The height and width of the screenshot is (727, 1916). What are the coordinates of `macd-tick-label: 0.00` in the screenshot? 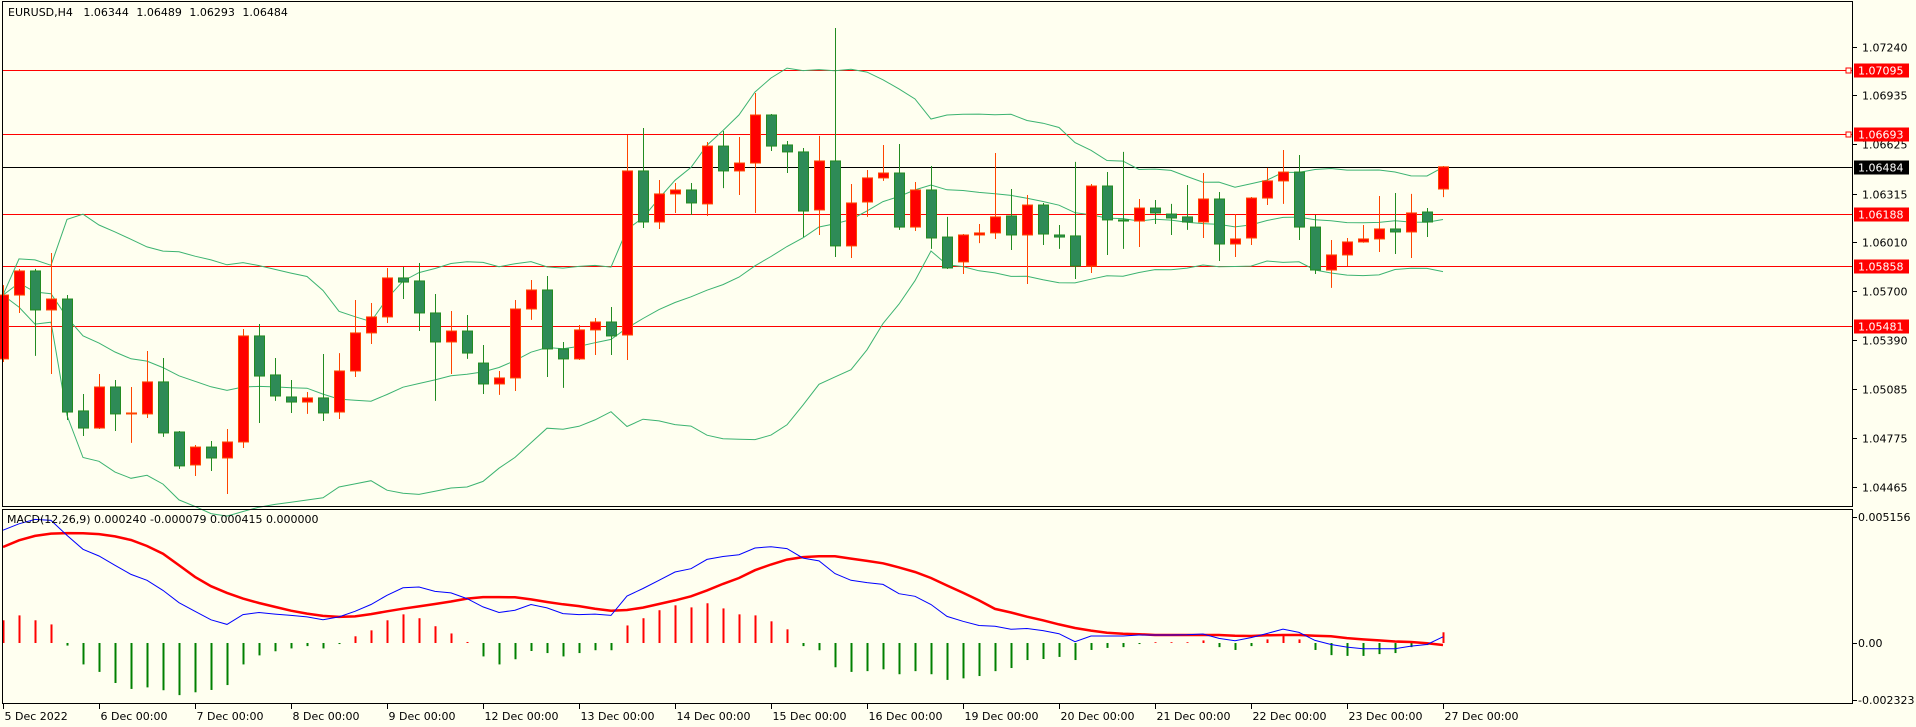 It's located at (1870, 643).